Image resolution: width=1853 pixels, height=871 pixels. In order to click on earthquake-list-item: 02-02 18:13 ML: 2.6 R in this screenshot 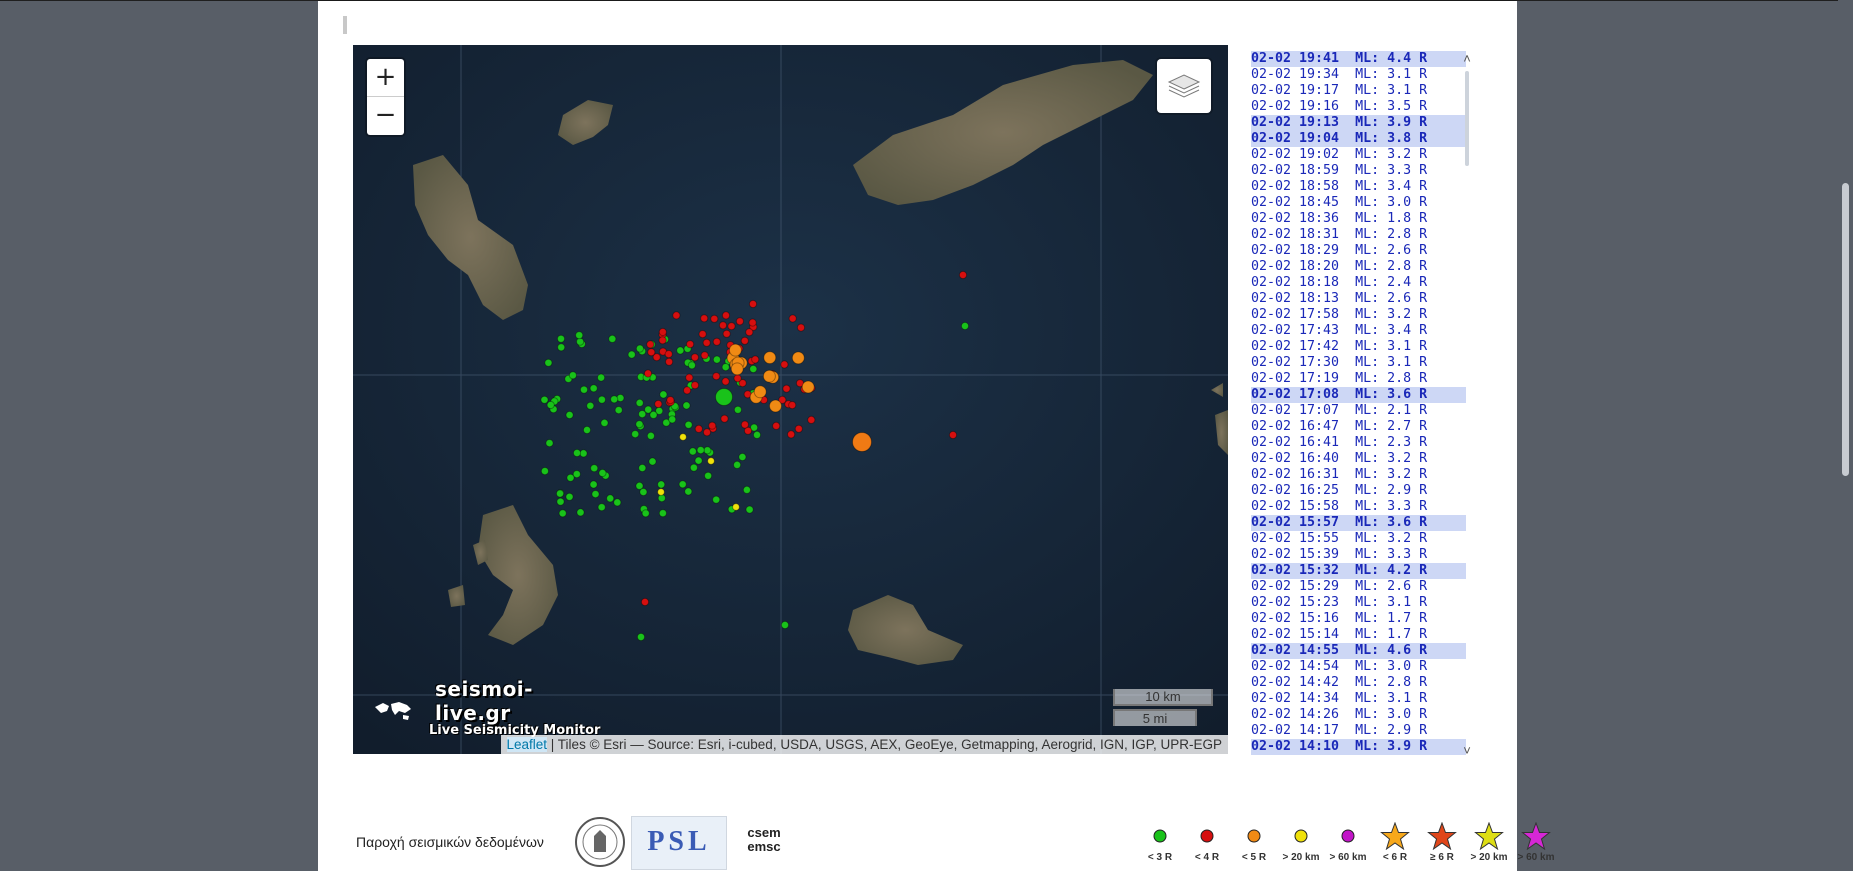, I will do `click(1358, 299)`.